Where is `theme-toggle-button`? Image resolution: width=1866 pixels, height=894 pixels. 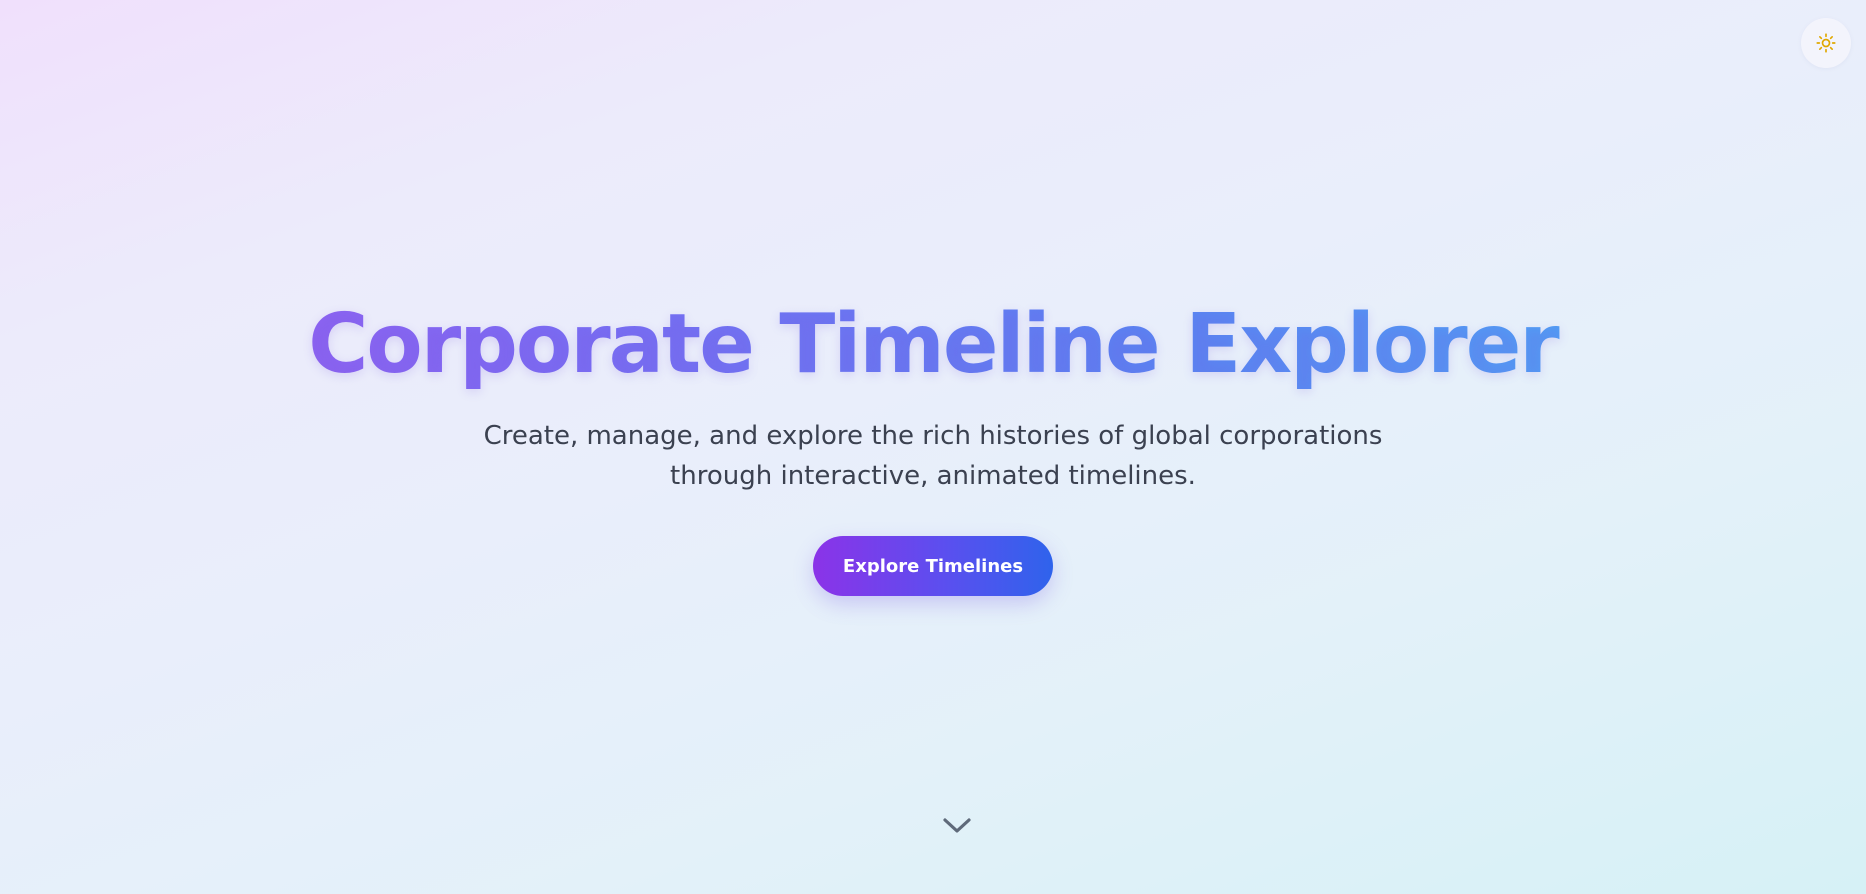
theme-toggle-button is located at coordinates (1826, 43).